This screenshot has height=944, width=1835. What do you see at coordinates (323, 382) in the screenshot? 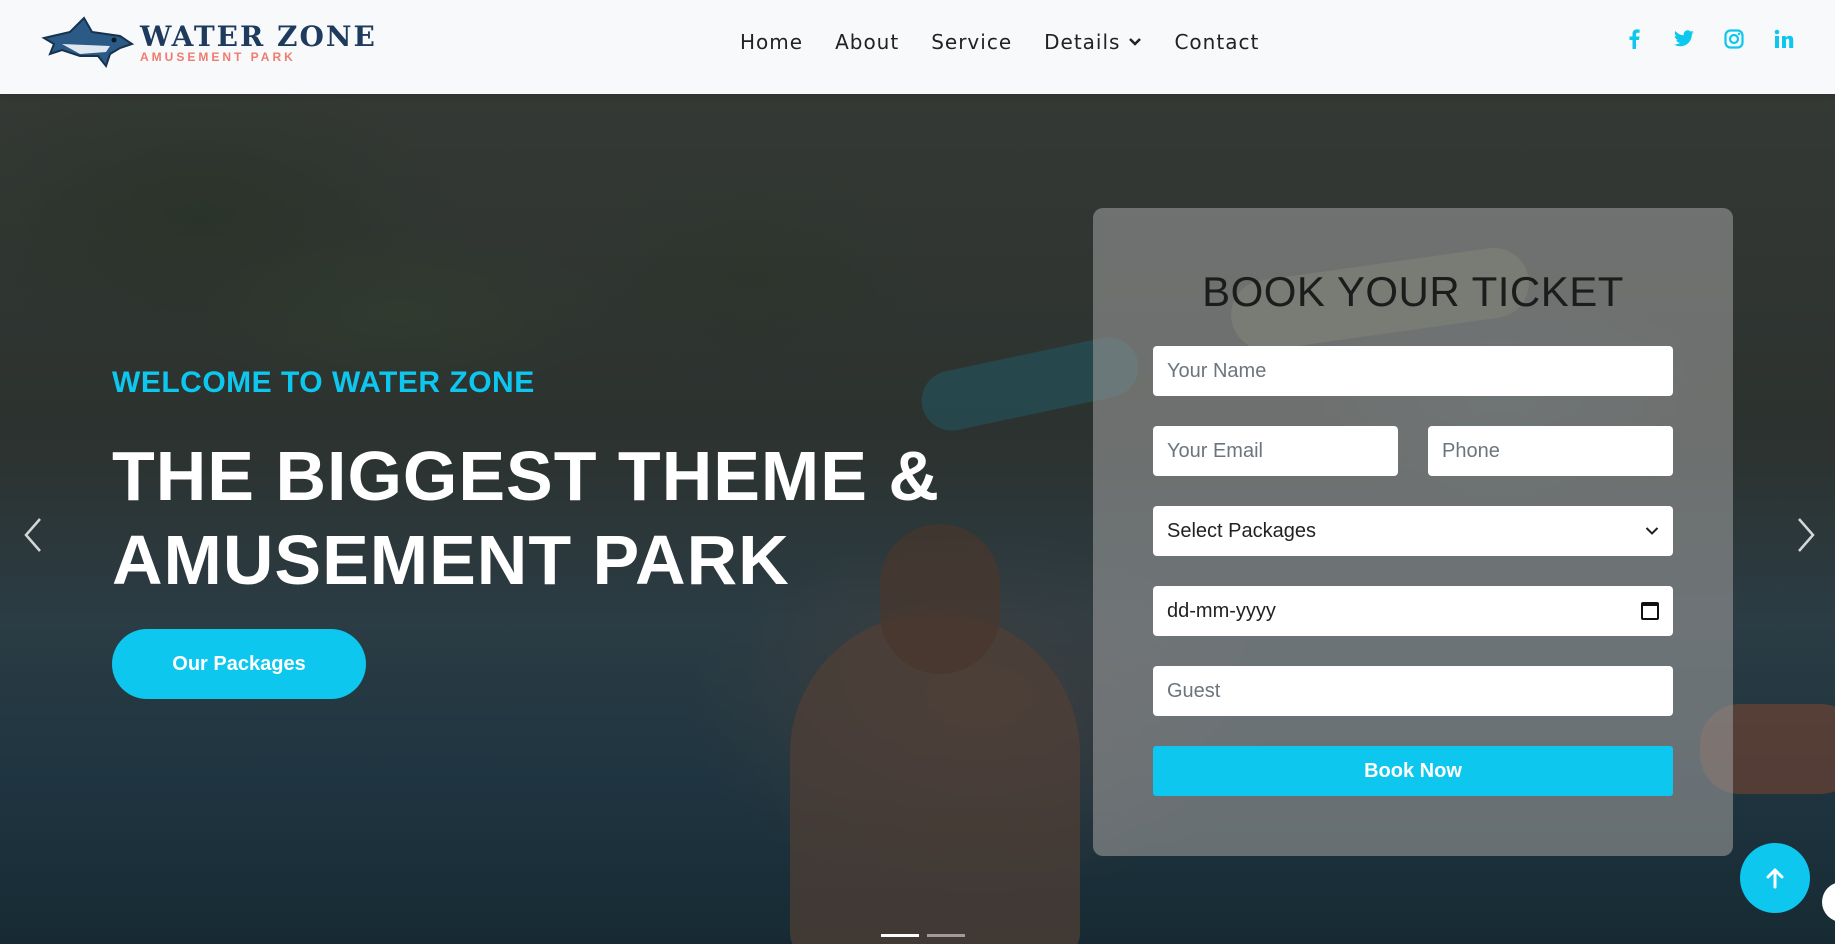
I see `hero-welcome-text: WELCOME TO WATER ZONE` at bounding box center [323, 382].